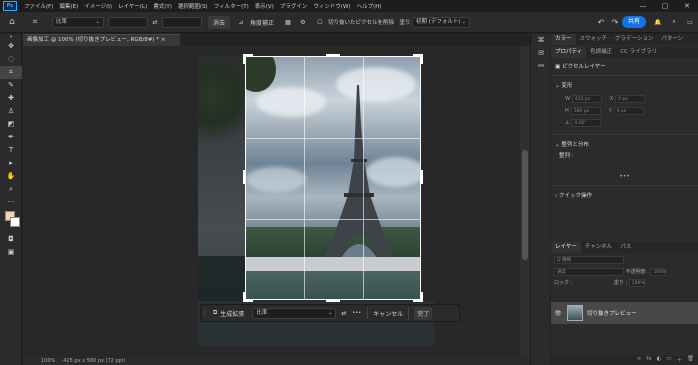  What do you see at coordinates (11, 72) in the screenshot?
I see `crop-tool-icon: ⌗` at bounding box center [11, 72].